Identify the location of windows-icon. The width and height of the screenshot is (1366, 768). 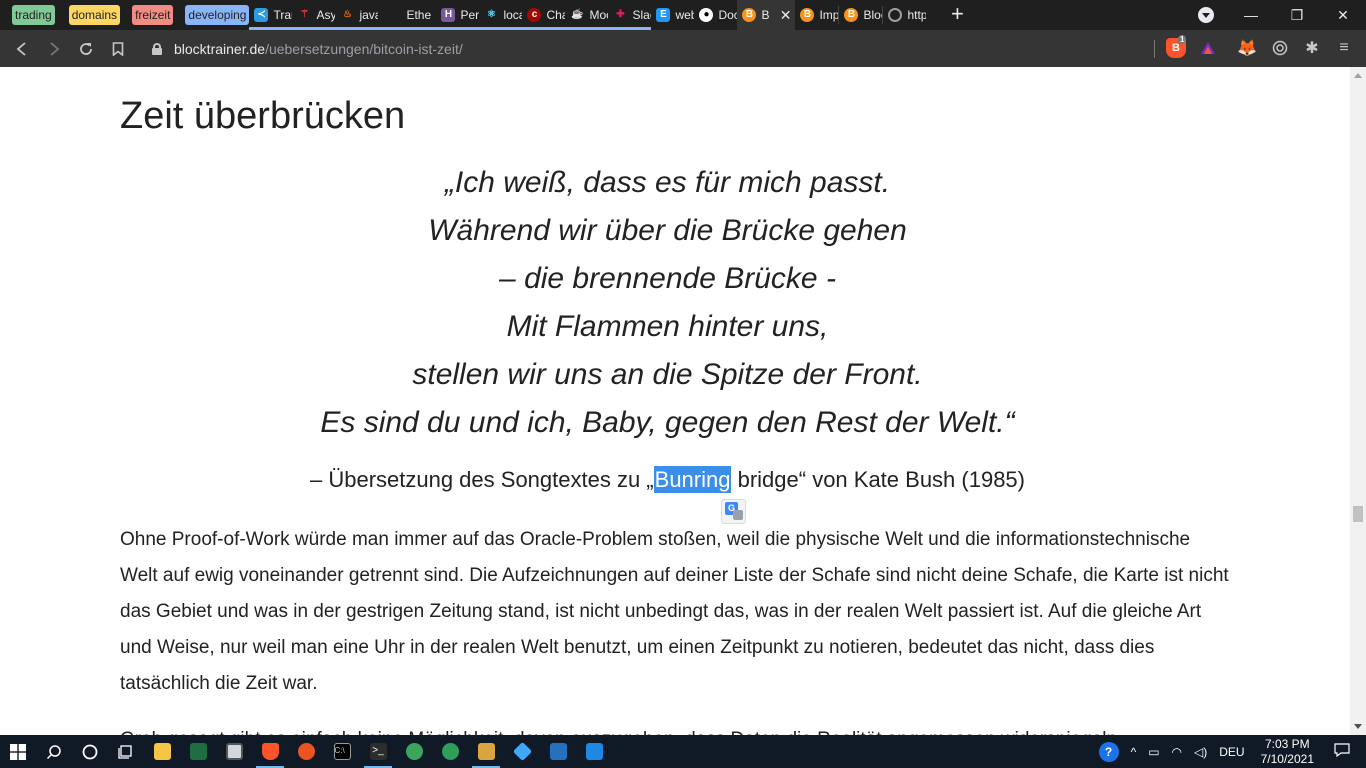
(18, 751).